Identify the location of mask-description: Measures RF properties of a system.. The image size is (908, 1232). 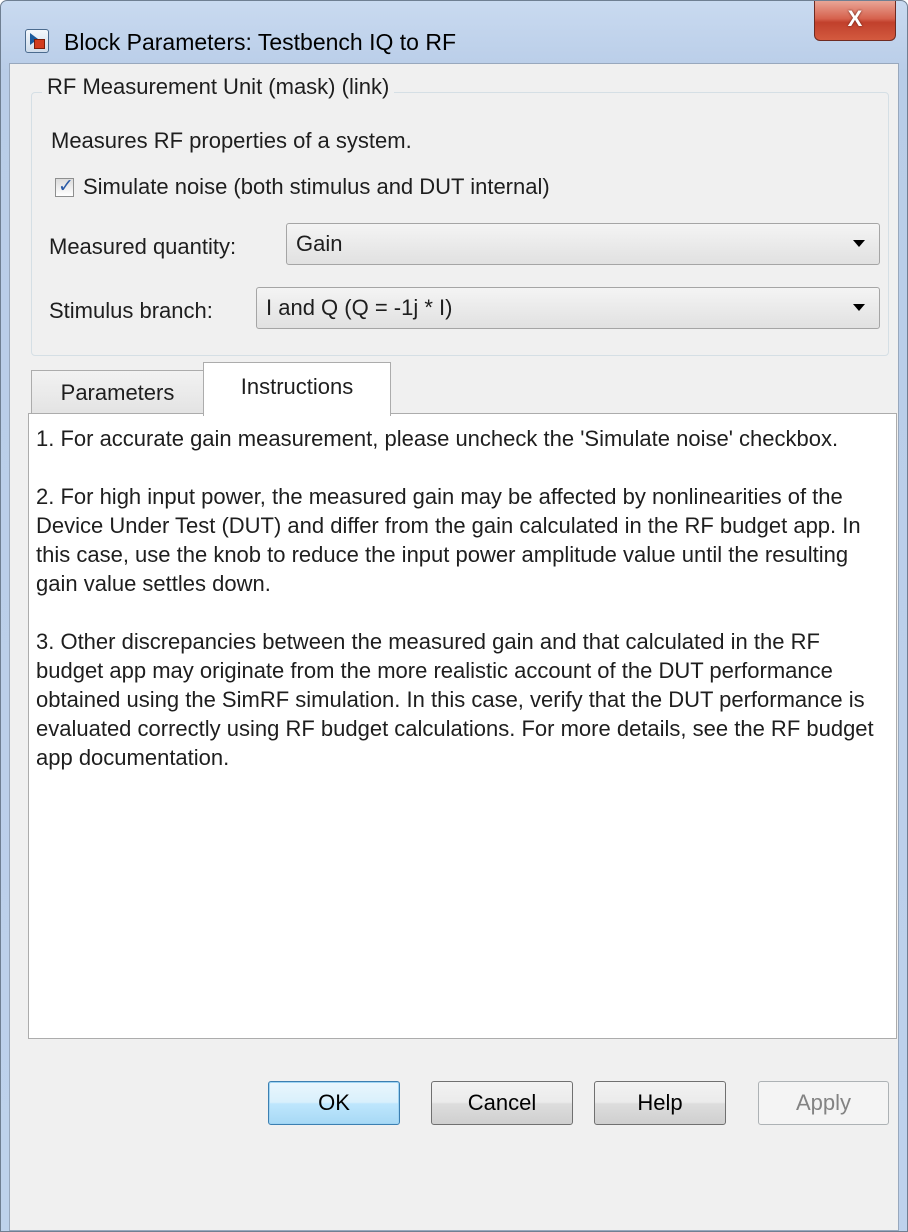
(231, 140).